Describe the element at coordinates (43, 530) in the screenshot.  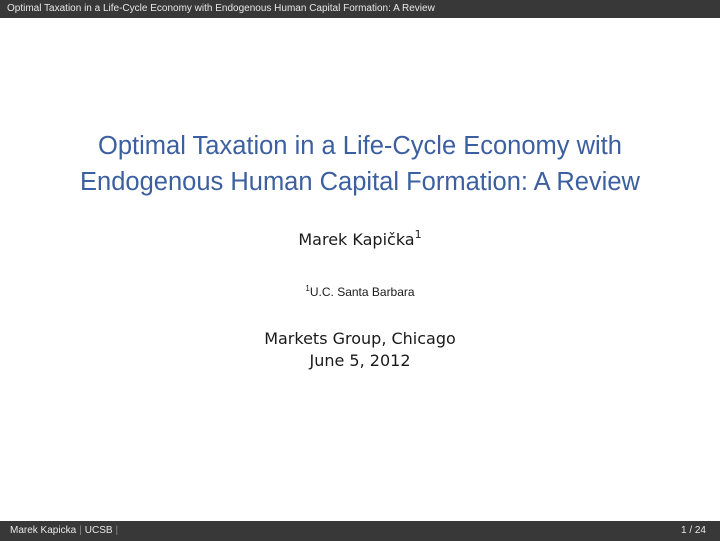
I see `footer-author: Marek Kapicka` at that location.